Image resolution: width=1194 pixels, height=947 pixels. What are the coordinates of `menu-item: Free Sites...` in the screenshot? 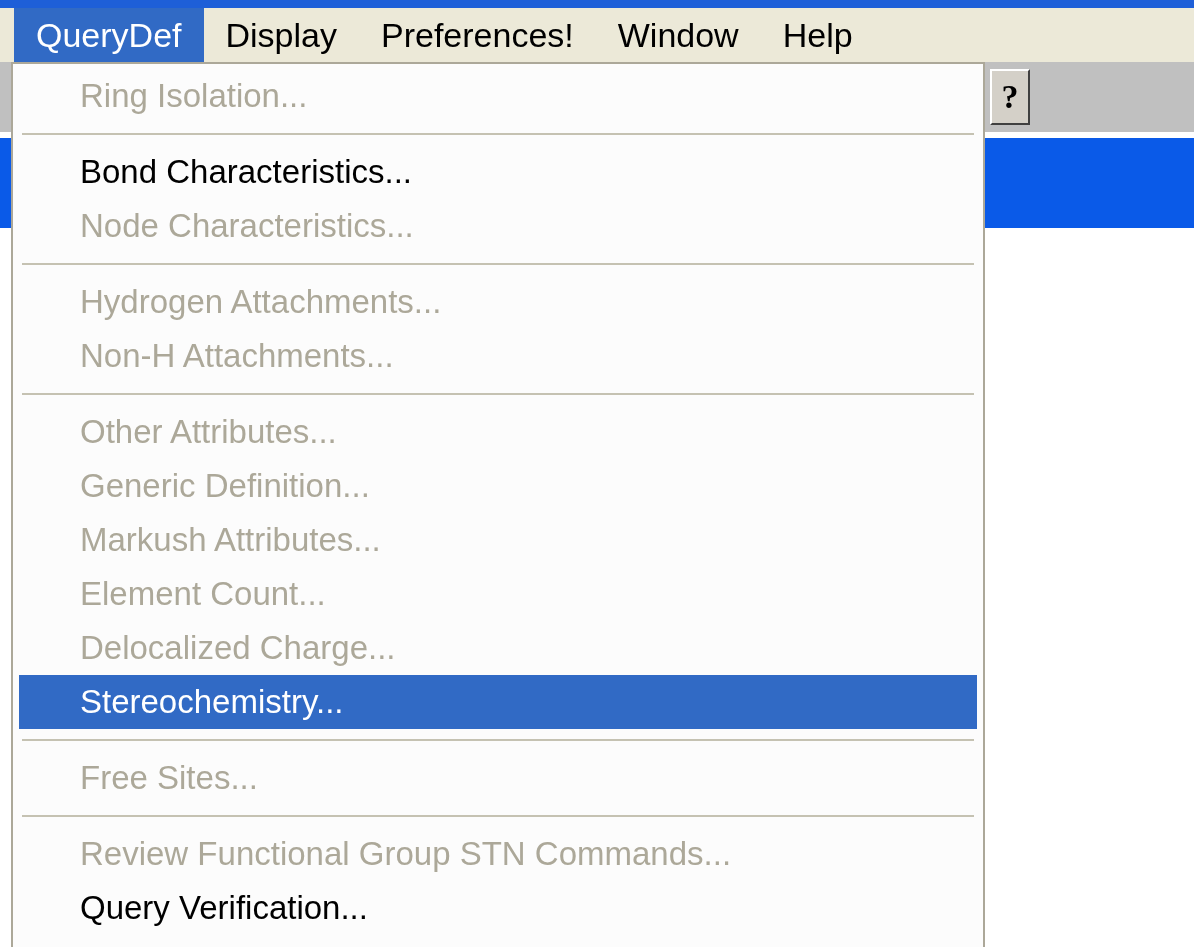 It's located at (498, 778).